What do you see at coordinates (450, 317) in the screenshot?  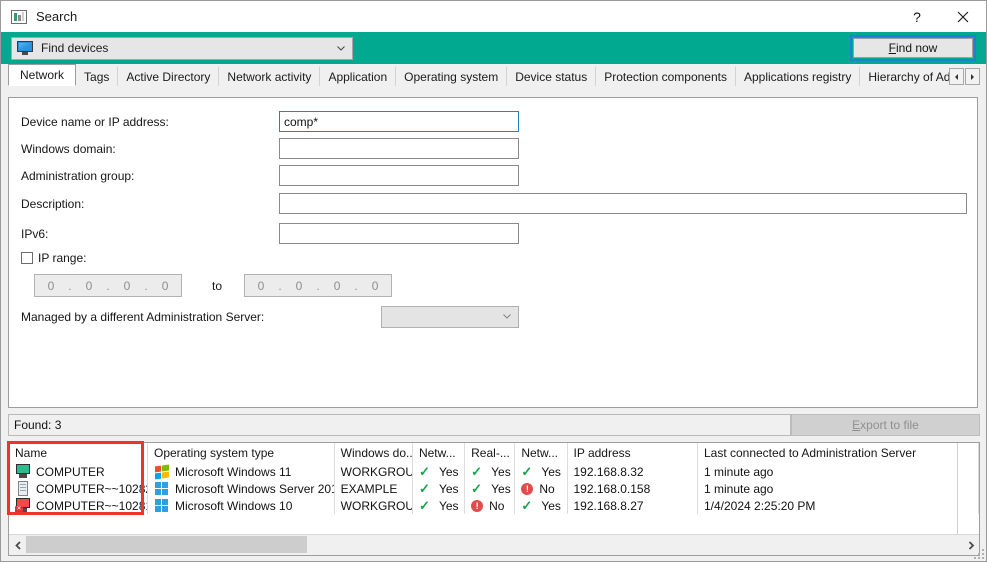 I see `managed-by-dropdown` at bounding box center [450, 317].